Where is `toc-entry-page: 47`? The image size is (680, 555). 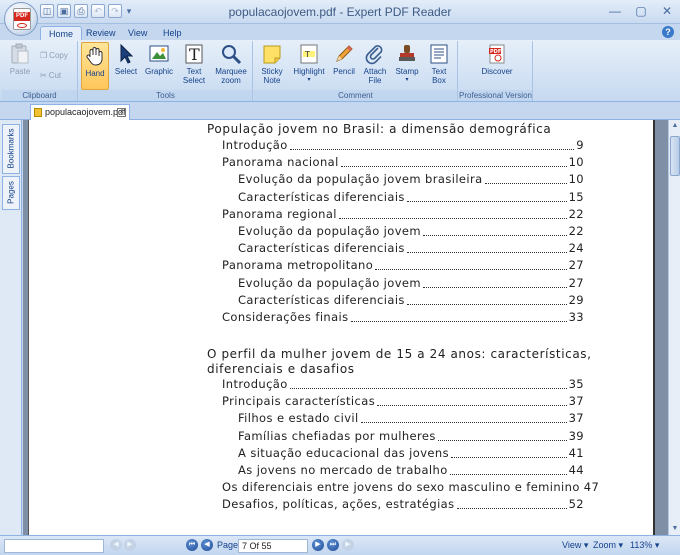 toc-entry-page: 47 is located at coordinates (591, 487).